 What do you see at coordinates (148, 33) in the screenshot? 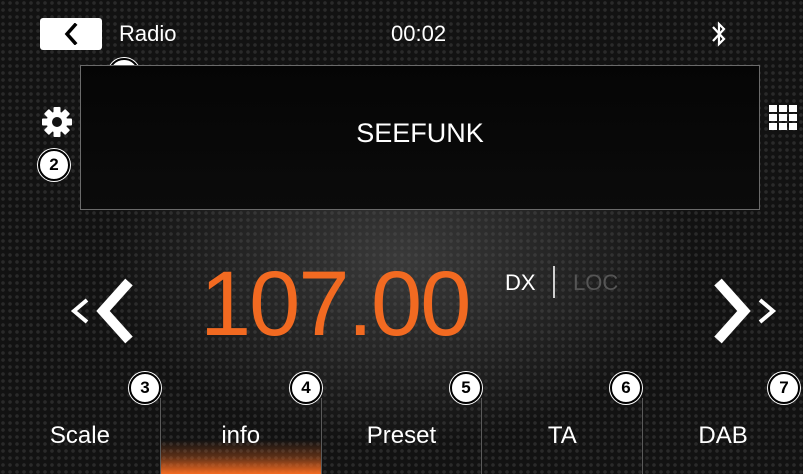
I see `page-title: Radio` at bounding box center [148, 33].